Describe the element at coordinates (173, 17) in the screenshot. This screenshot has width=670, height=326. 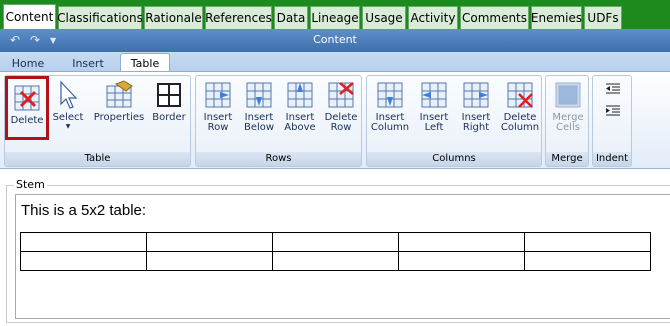
I see `tab-rationale: Rationale` at that location.